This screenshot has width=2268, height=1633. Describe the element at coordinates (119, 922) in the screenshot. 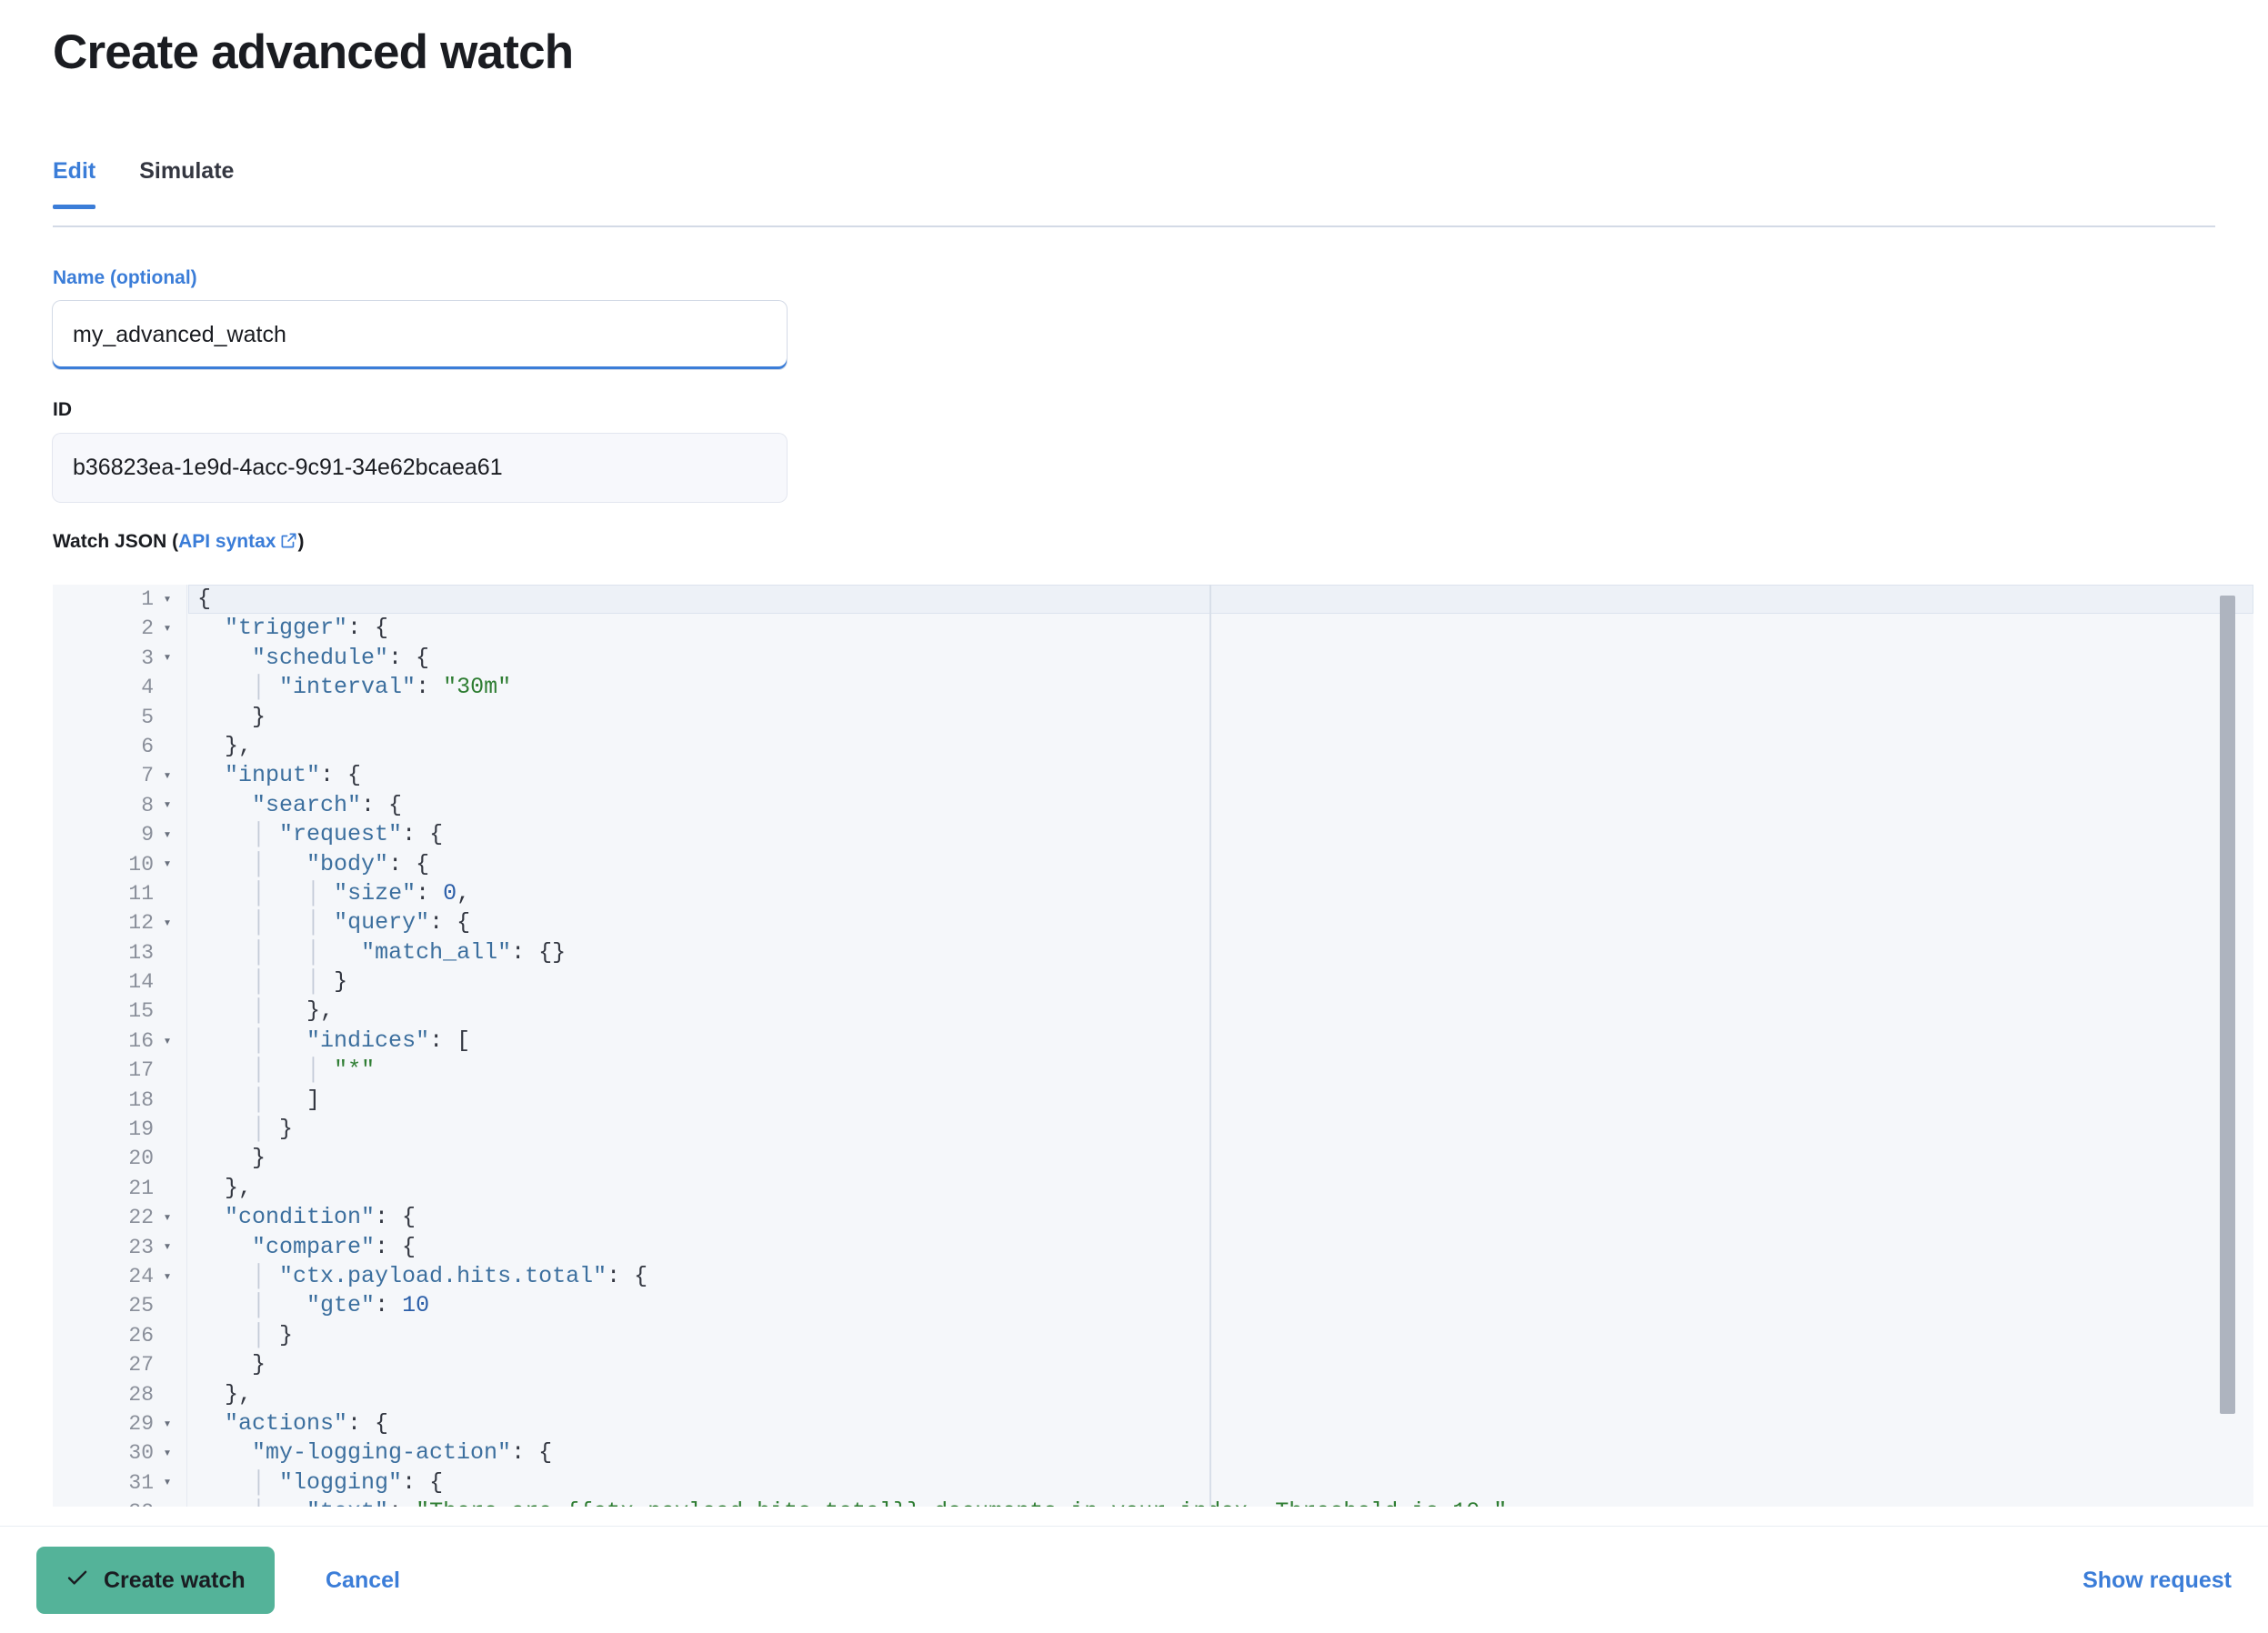

I see `editor-line-number: 12 ▾` at that location.